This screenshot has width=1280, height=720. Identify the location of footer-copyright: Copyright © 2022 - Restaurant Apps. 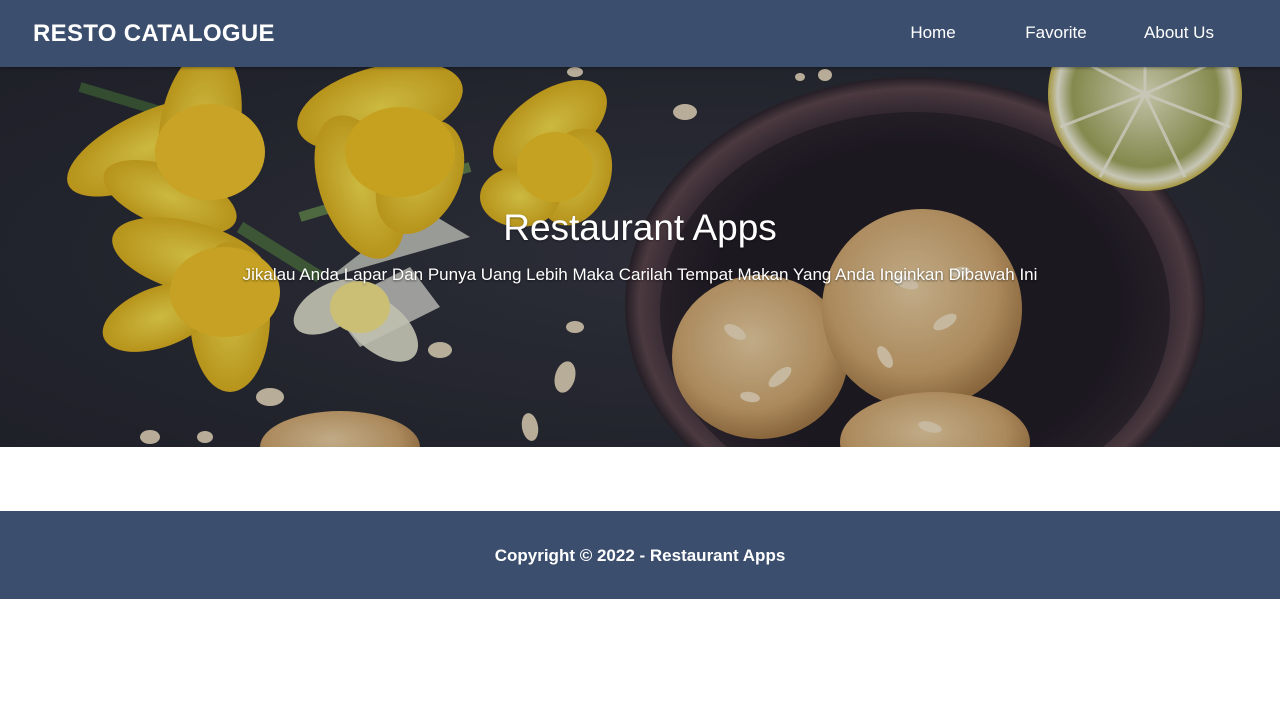
(640, 555).